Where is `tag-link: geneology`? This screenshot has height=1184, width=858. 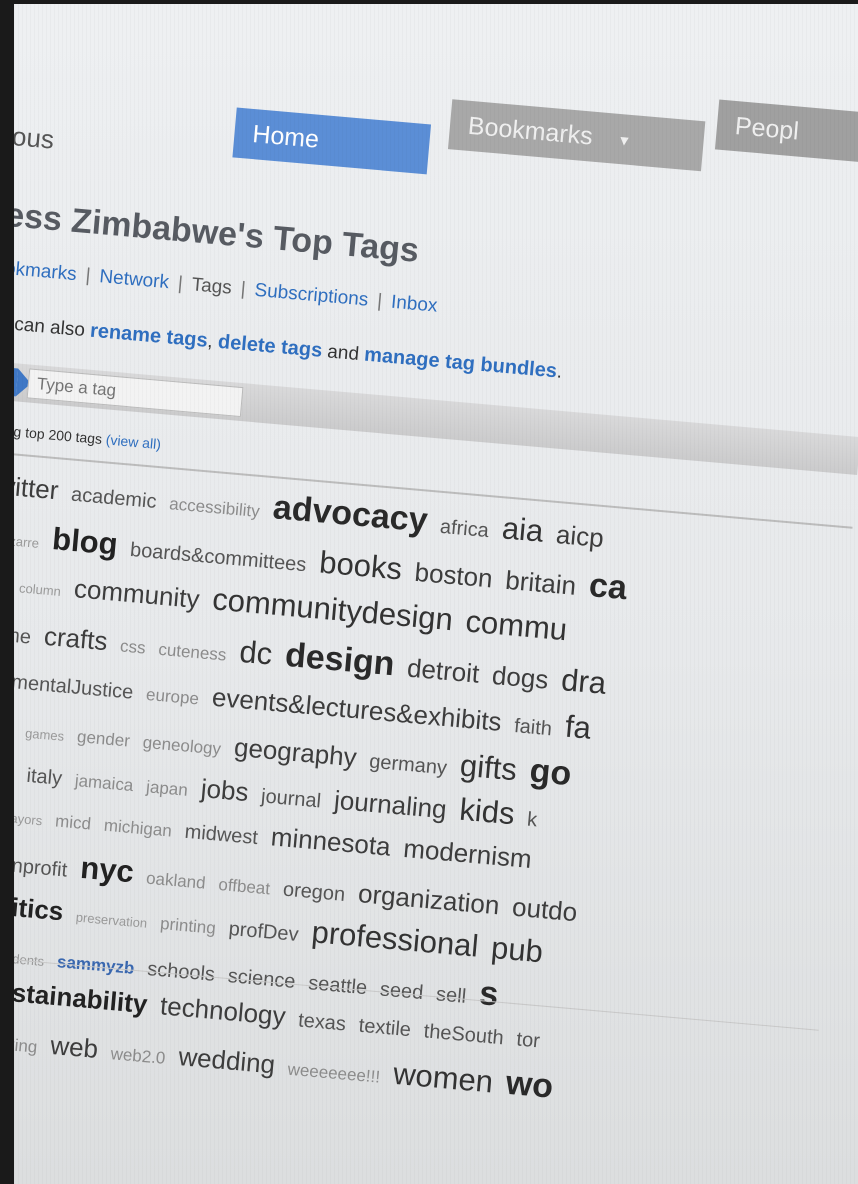 tag-link: geneology is located at coordinates (182, 746).